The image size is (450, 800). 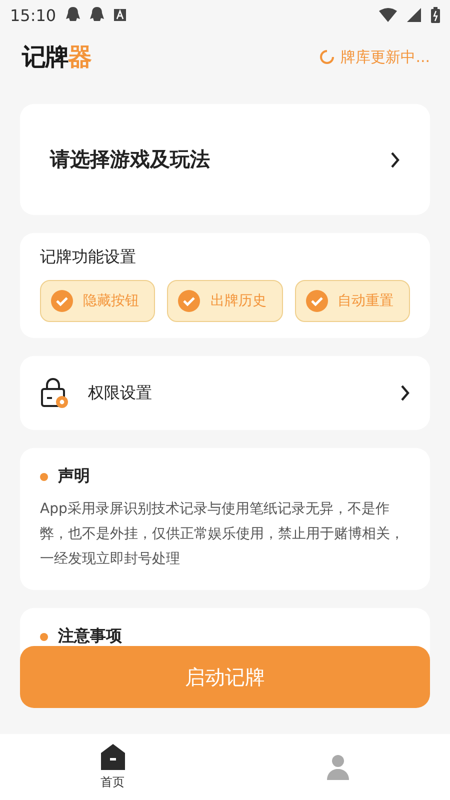 I want to click on feature-toggle: 出牌历史, so click(x=225, y=301).